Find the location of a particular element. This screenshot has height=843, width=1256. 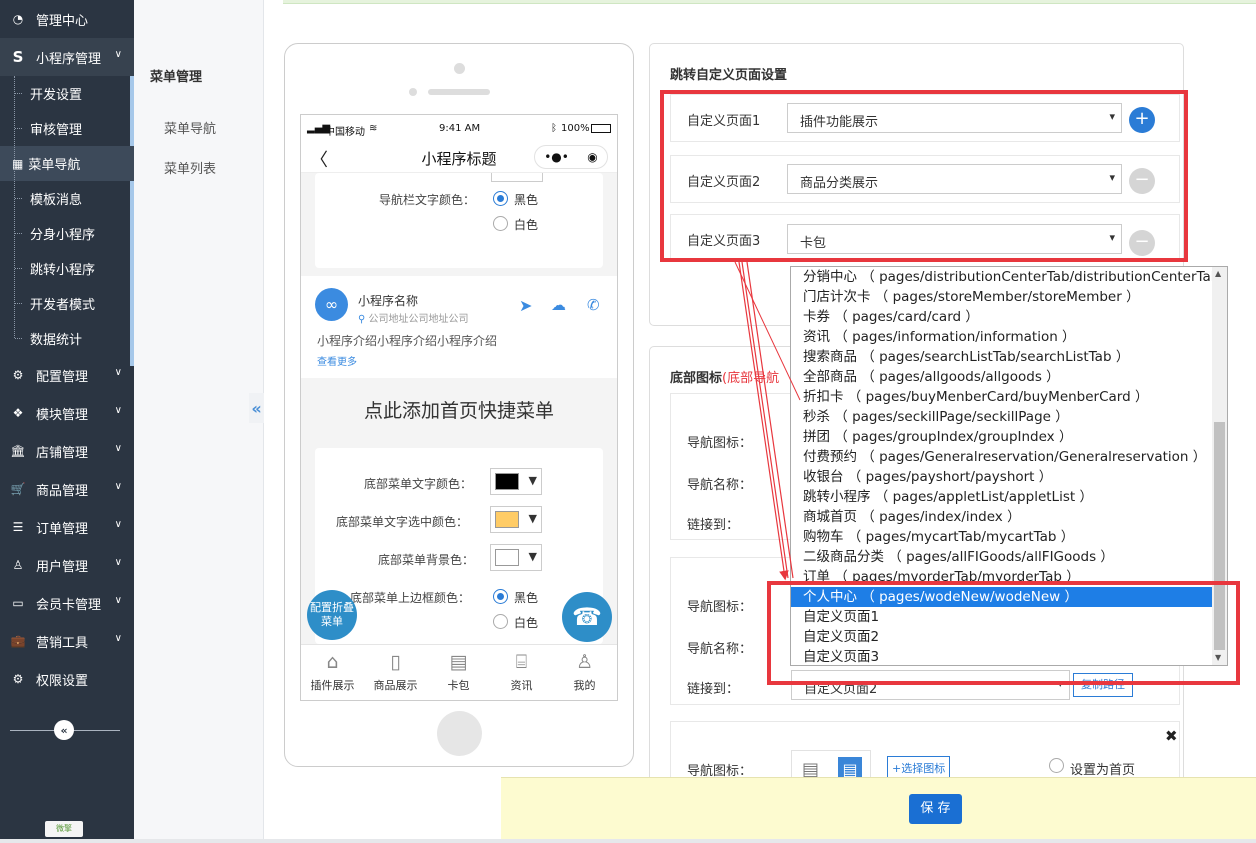

sidebar-sub-label: 数据统计 is located at coordinates (56, 340).